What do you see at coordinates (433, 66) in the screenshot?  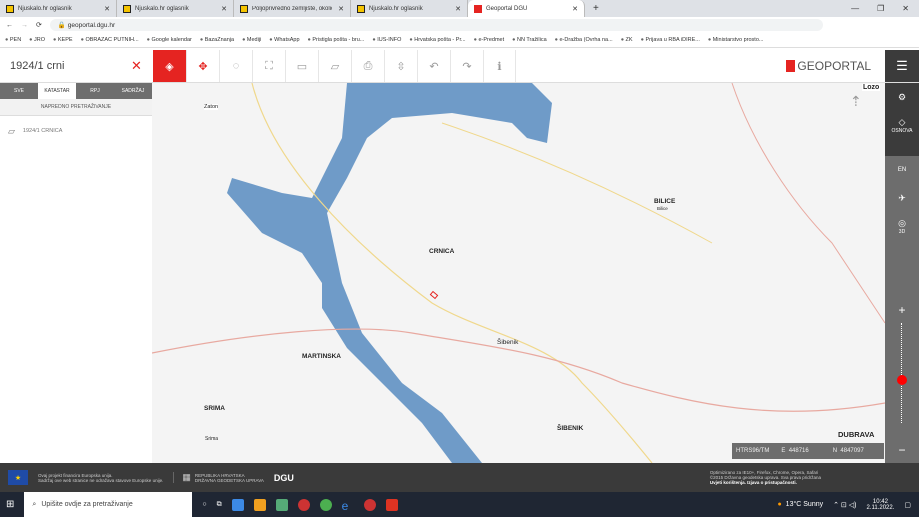 I see `undo-button: ↶` at bounding box center [433, 66].